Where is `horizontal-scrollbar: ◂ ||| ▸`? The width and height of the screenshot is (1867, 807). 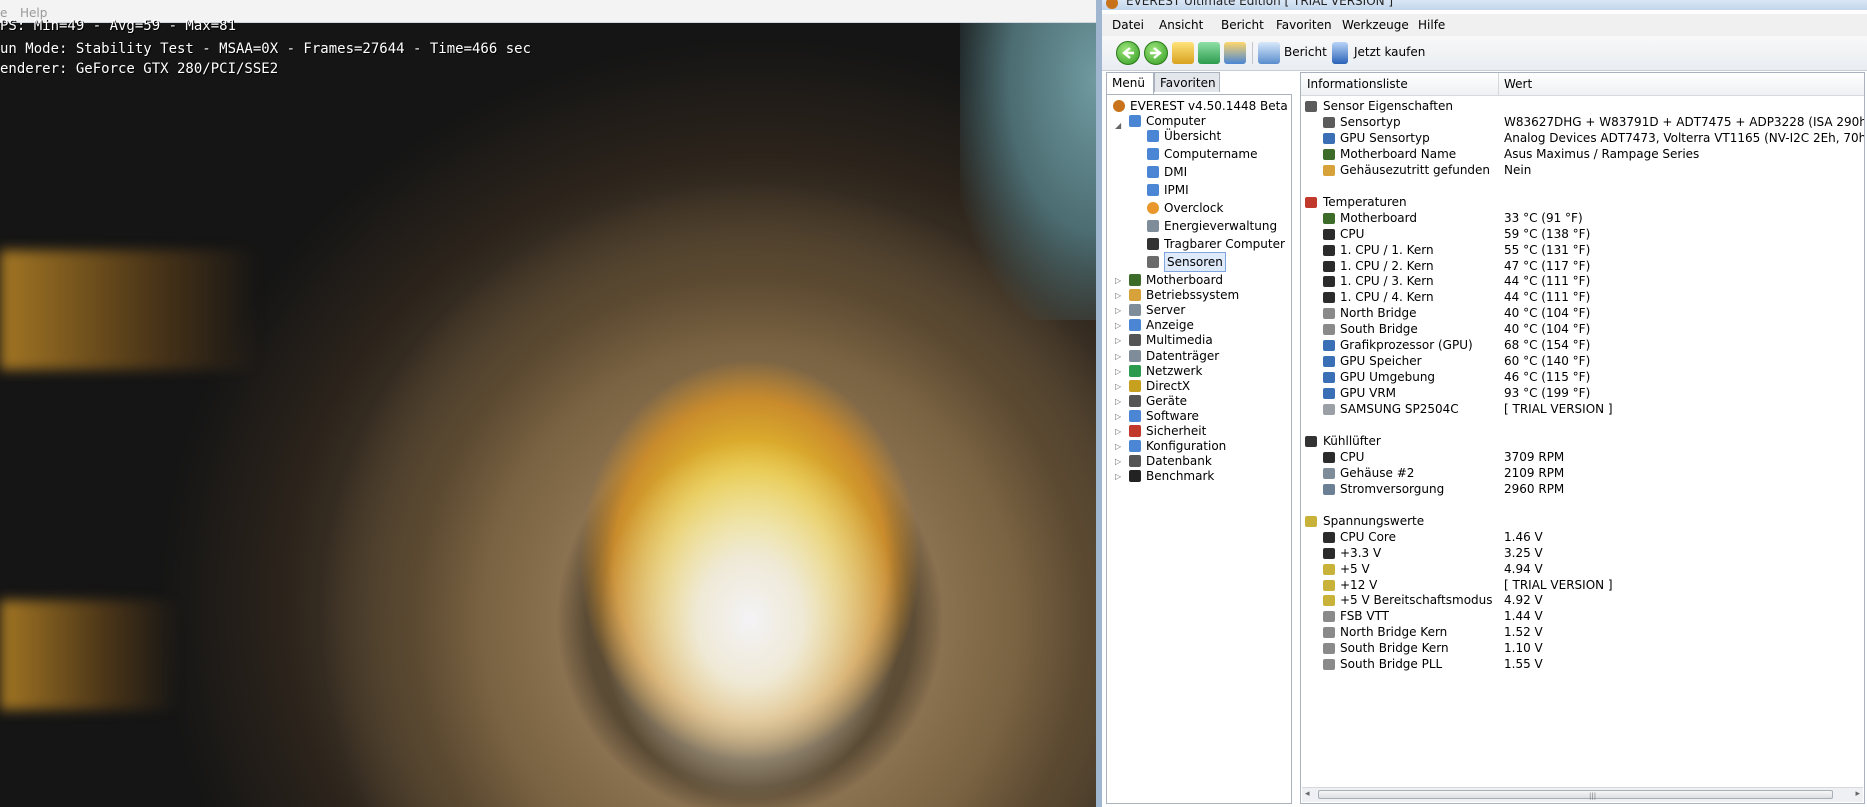
horizontal-scrollbar: ◂ ||| ▸ is located at coordinates (1582, 794).